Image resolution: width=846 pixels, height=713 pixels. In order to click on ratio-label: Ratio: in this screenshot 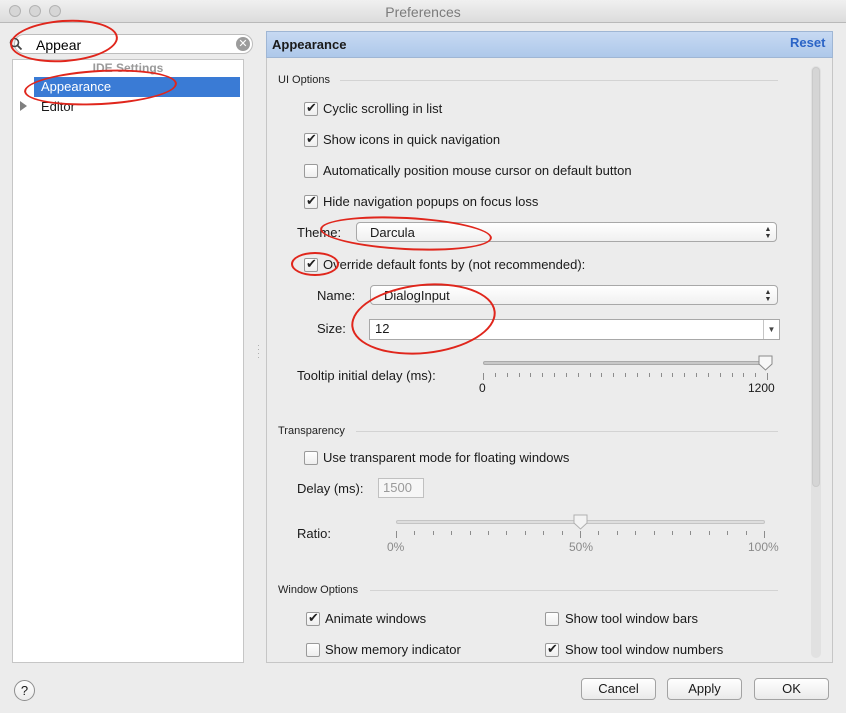, I will do `click(314, 533)`.